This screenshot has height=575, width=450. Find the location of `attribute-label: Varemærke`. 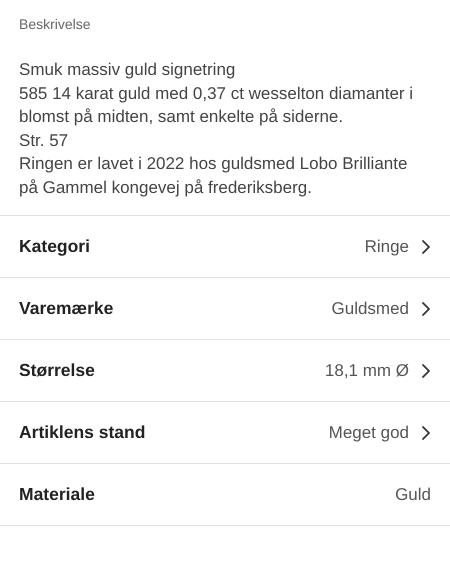

attribute-label: Varemærke is located at coordinates (66, 308).